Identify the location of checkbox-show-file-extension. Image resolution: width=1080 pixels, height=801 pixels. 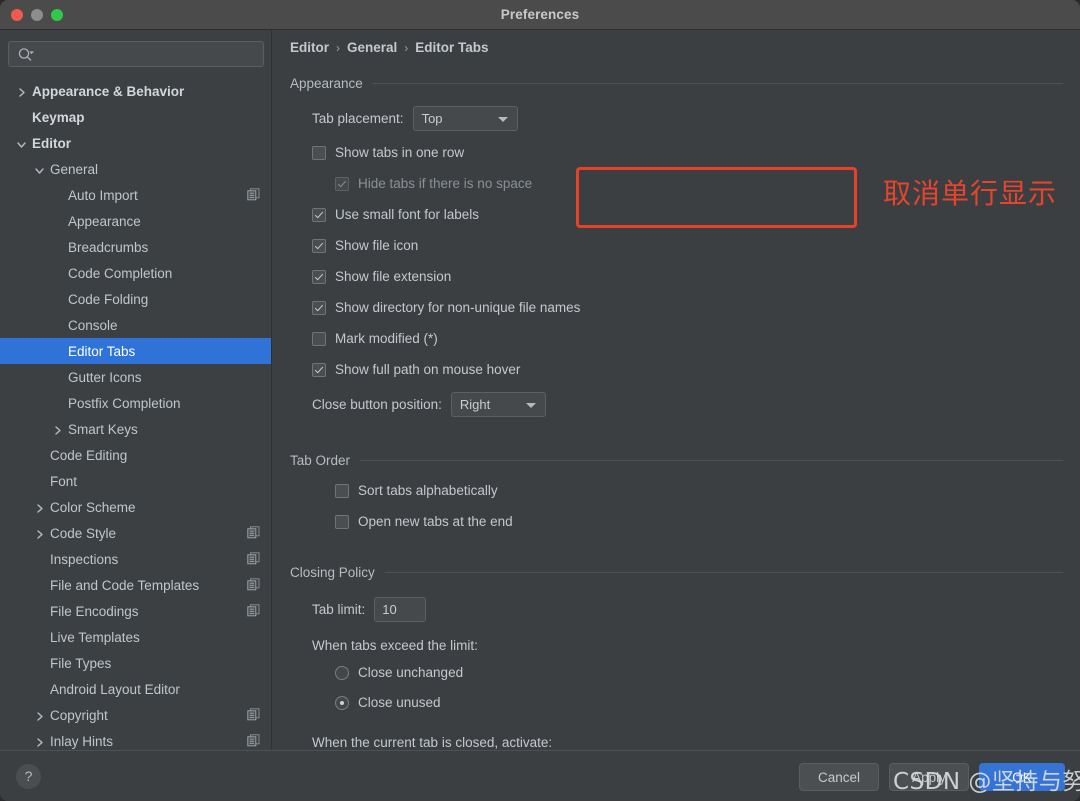
(319, 276).